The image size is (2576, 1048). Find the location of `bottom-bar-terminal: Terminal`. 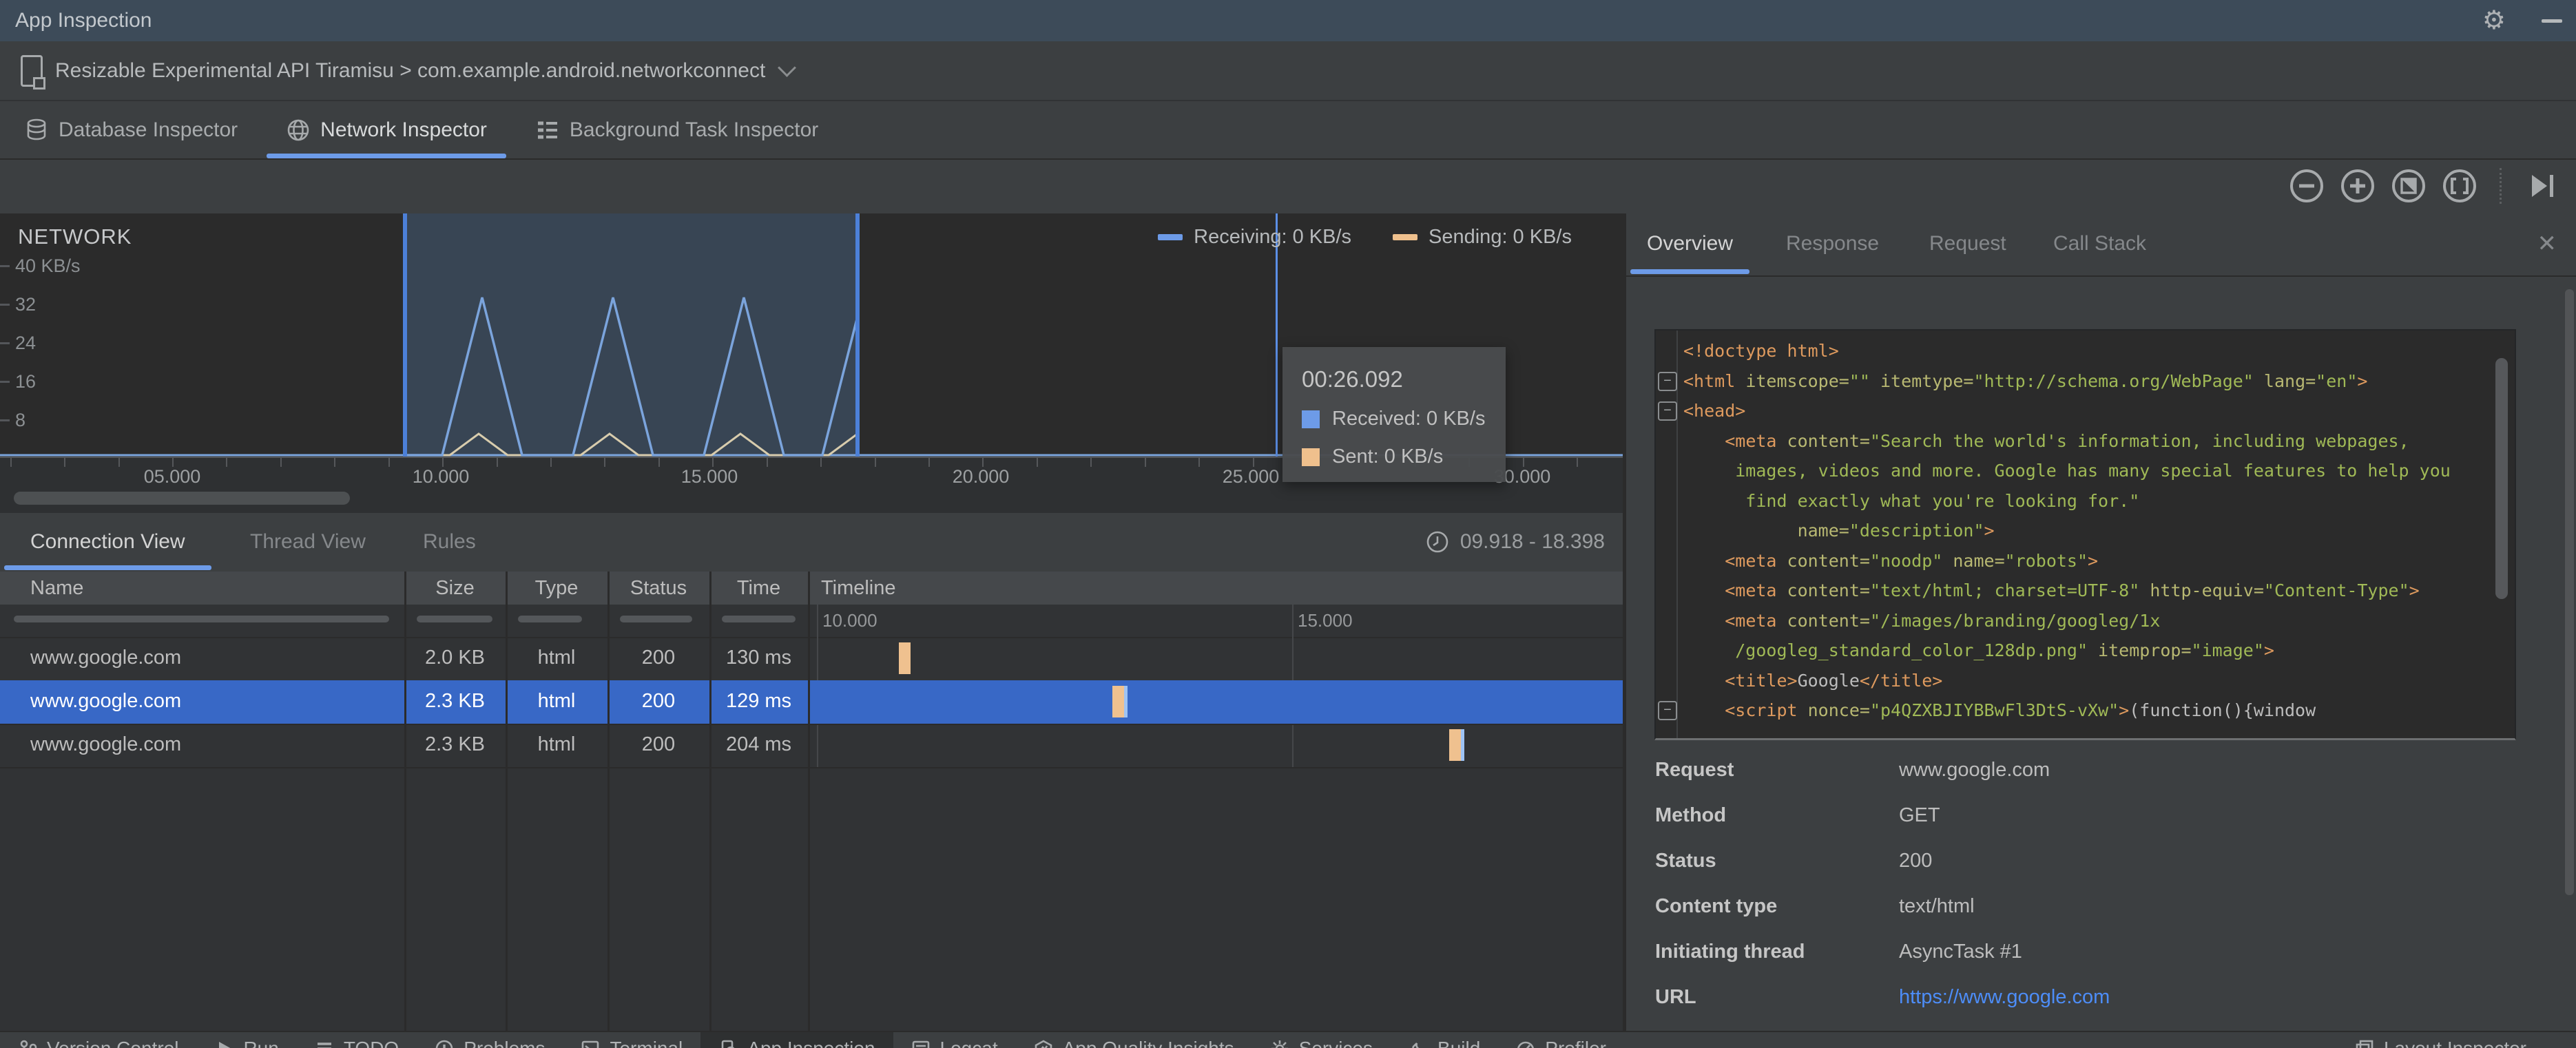

bottom-bar-terminal: Terminal is located at coordinates (631, 1040).